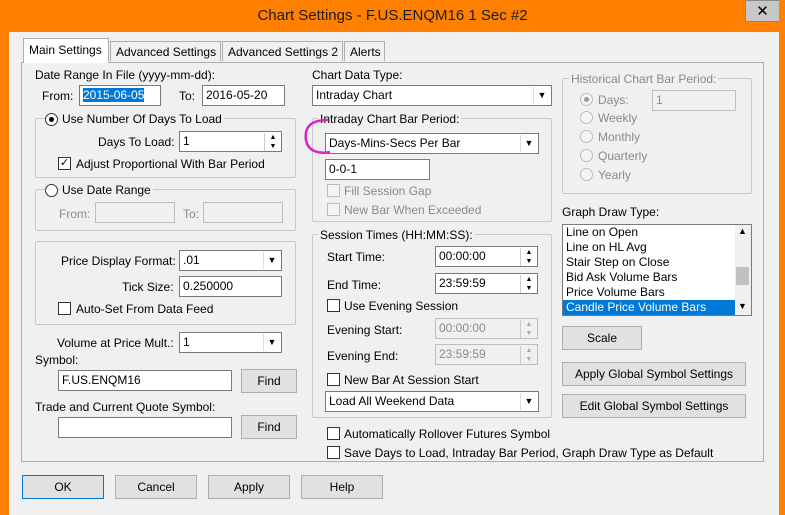 This screenshot has width=785, height=515. What do you see at coordinates (333, 209) in the screenshot?
I see `new-bar-exceeded-checkbox` at bounding box center [333, 209].